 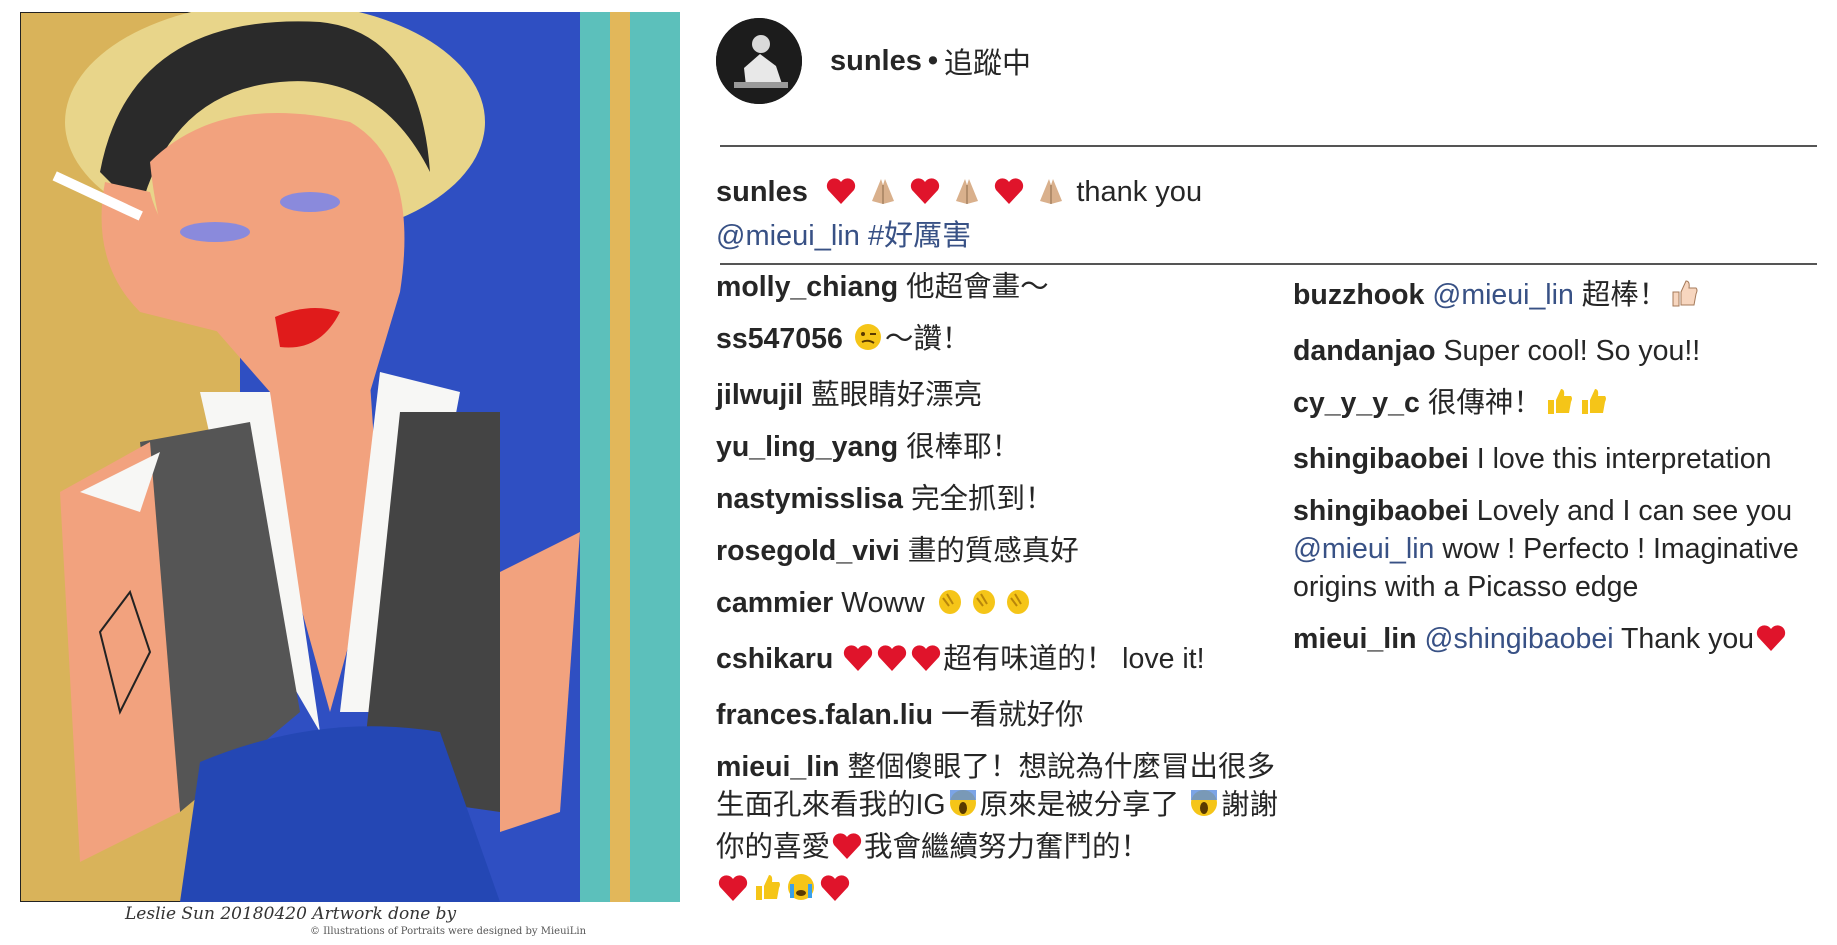 I want to click on comment-text: Lovely and I can see you, so click(x=1634, y=511).